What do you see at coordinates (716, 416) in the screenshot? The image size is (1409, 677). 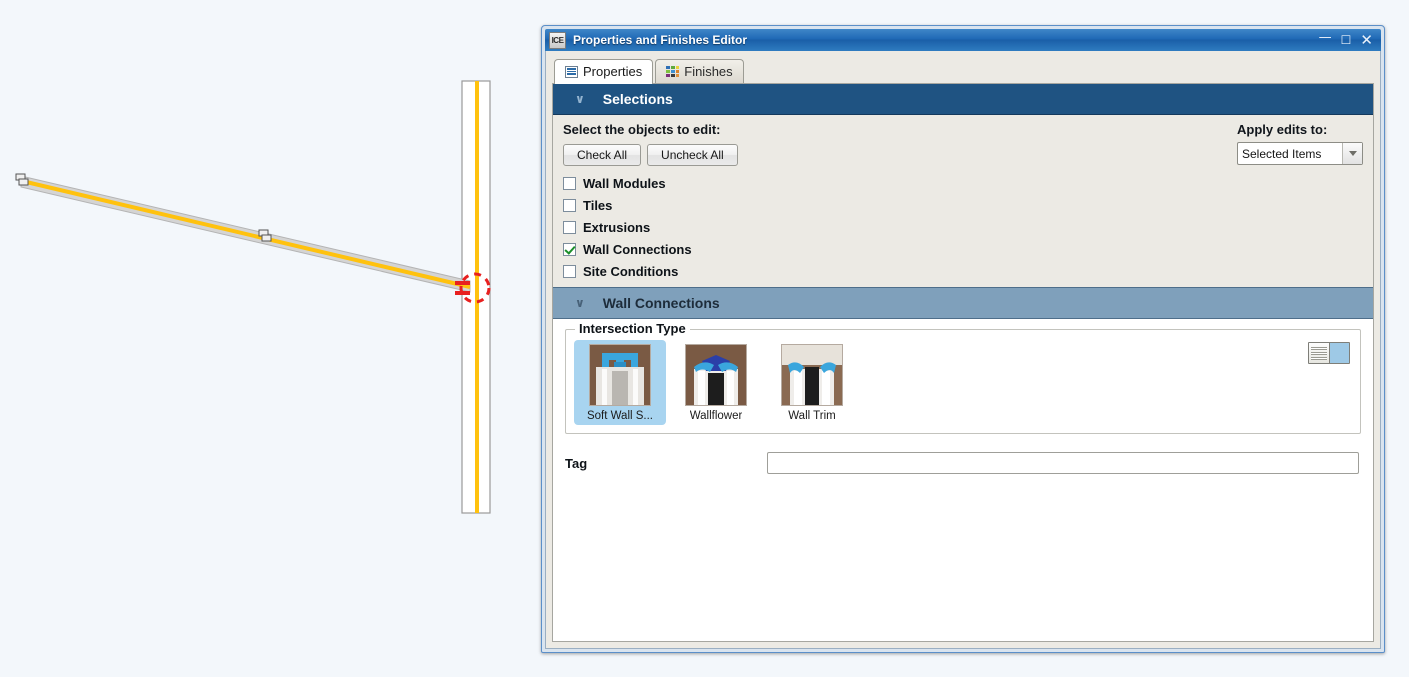 I see `thumbnail-caption: Wallflower` at bounding box center [716, 416].